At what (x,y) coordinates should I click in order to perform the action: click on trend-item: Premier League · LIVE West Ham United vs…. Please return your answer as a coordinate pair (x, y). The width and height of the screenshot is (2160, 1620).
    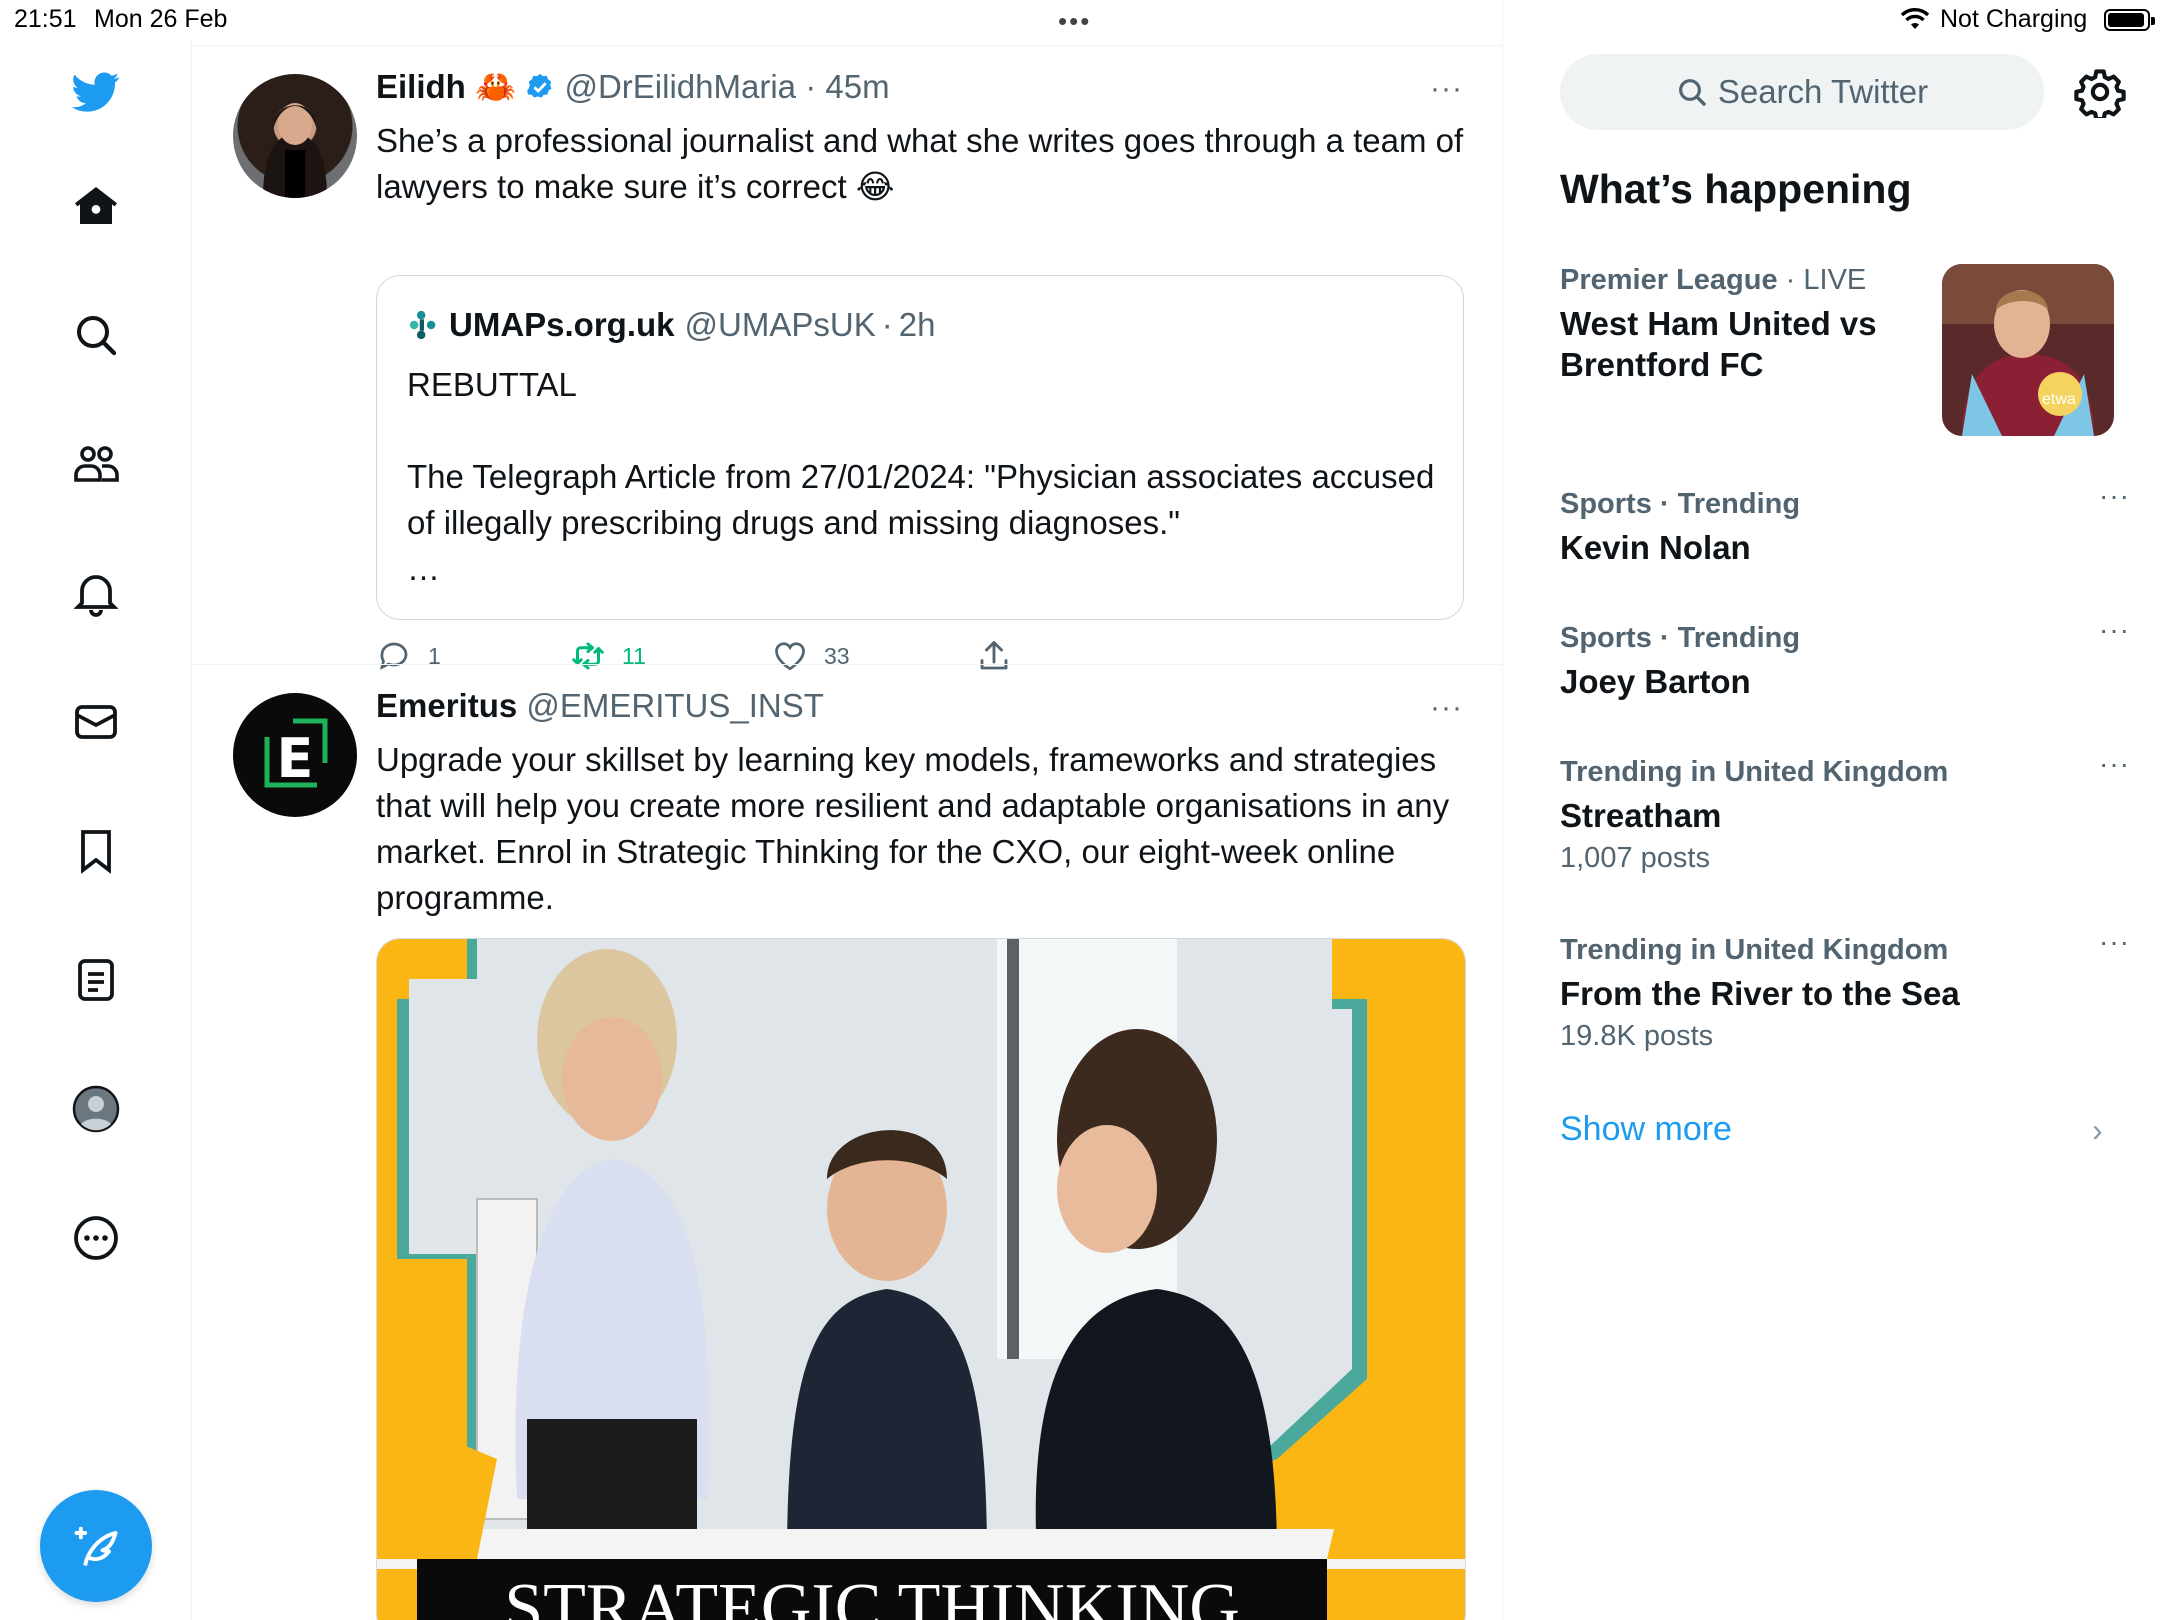
    Looking at the image, I should click on (1740, 324).